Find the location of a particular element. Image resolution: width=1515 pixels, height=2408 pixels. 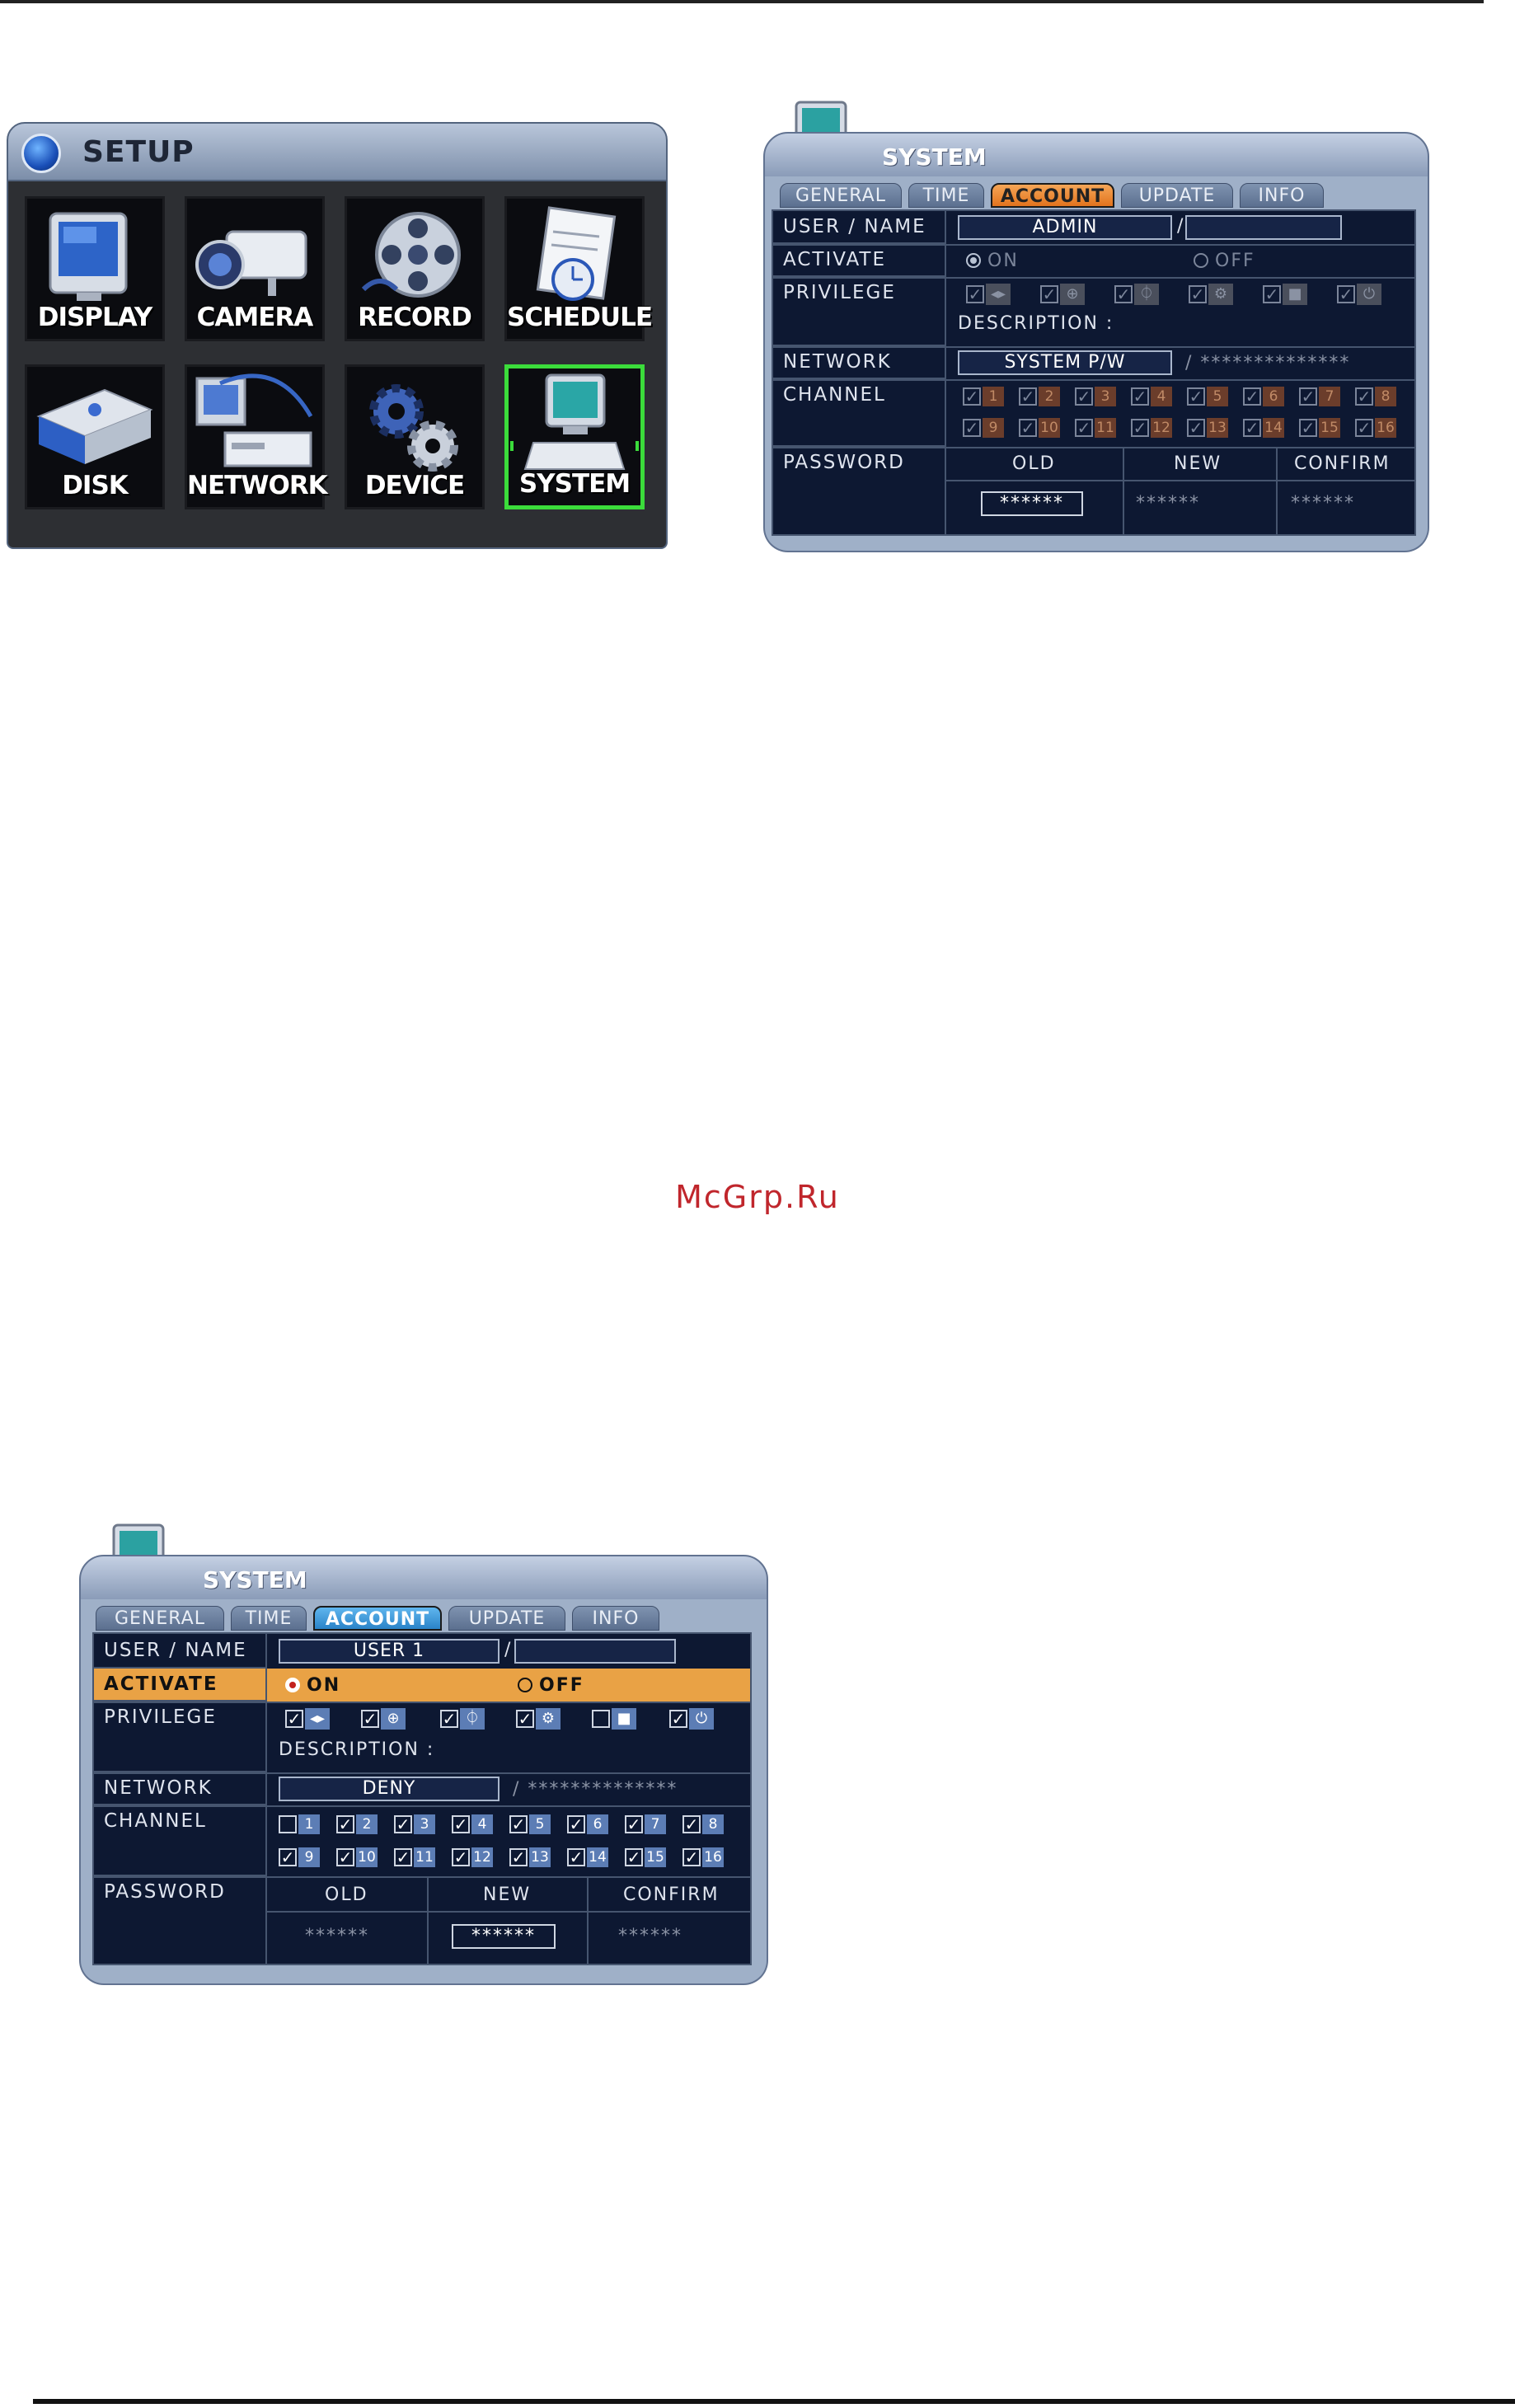

admin-network-field: SYSTEM P/W is located at coordinates (1065, 362).